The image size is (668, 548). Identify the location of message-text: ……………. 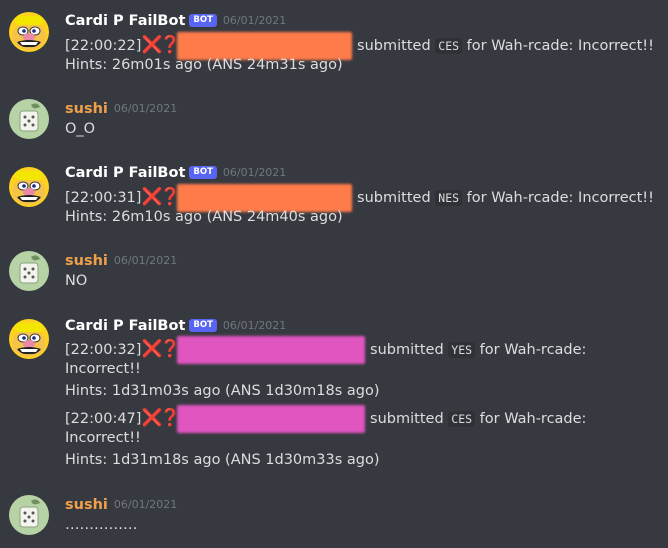
(101, 525).